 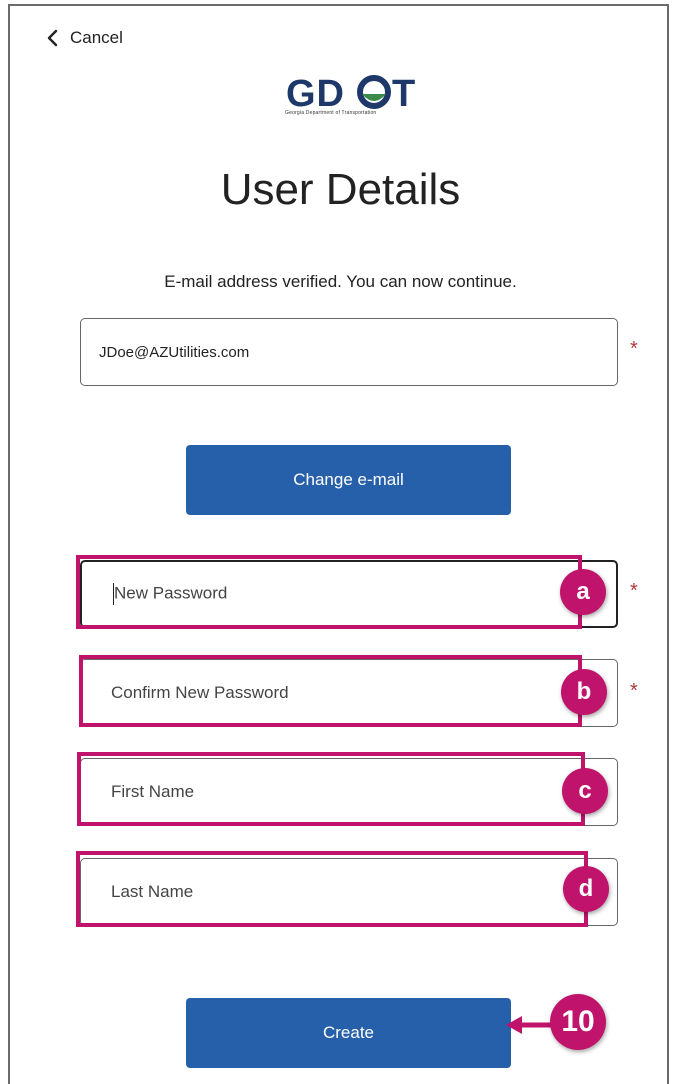 I want to click on callout-badge-b: b, so click(x=584, y=692).